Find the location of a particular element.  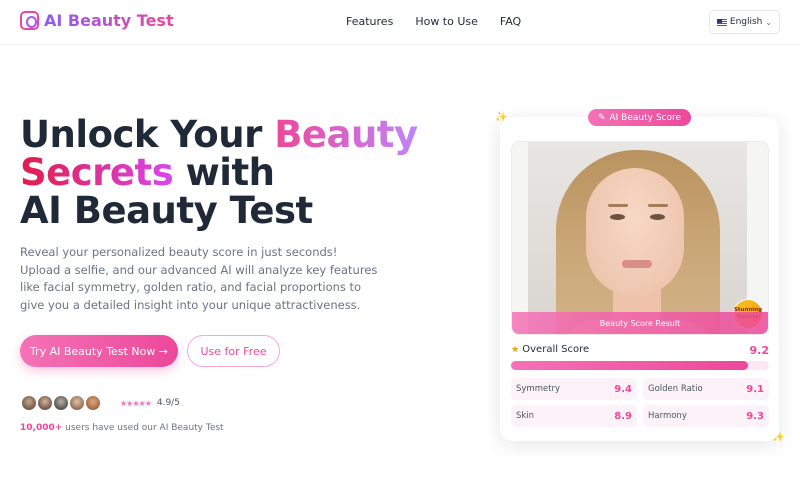

metric-symmetry: Symmetry 9.4 is located at coordinates (574, 389).